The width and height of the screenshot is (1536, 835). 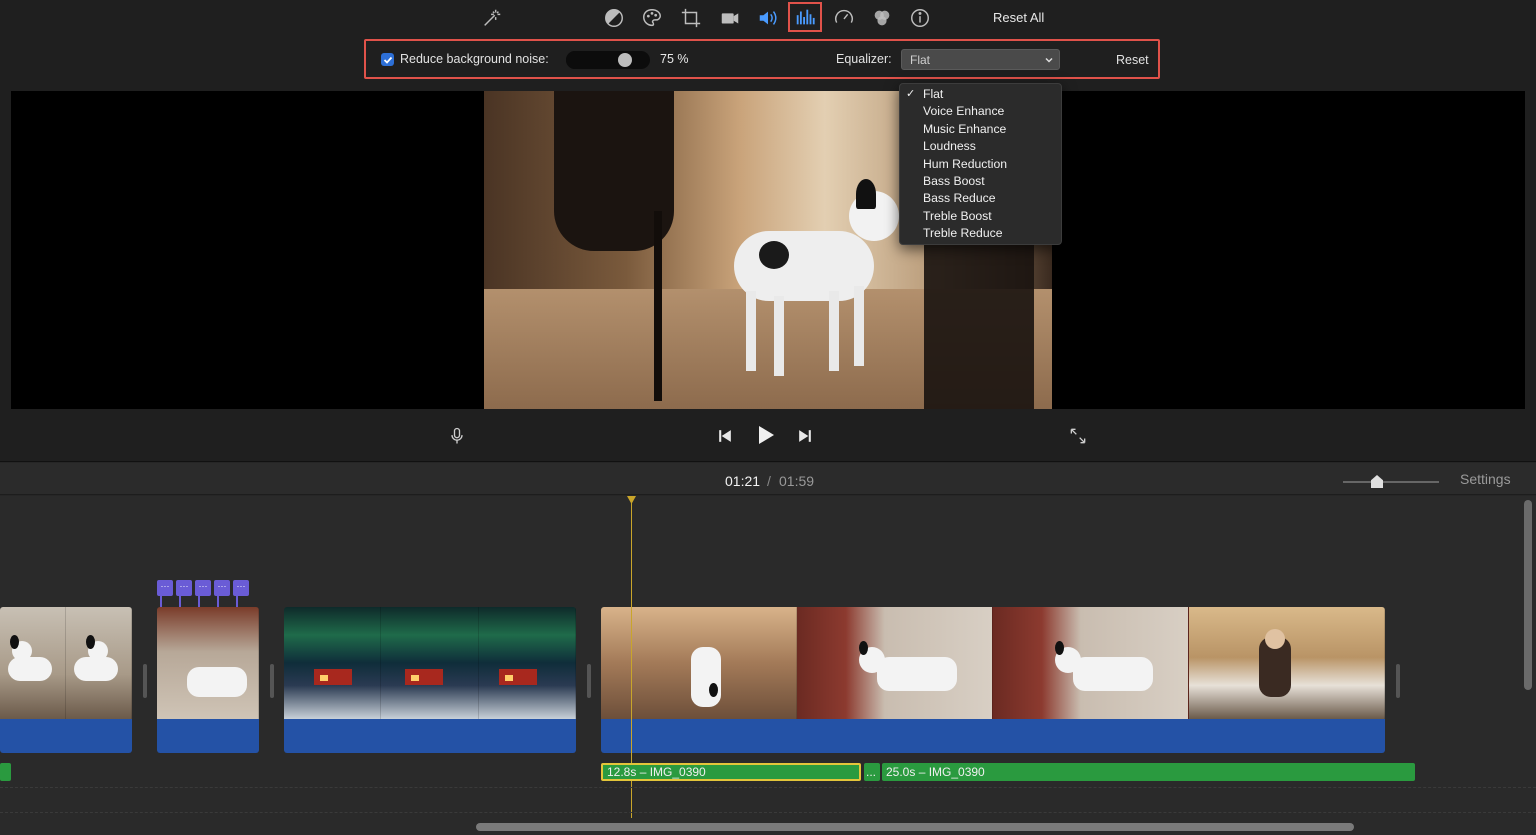 I want to click on audio-clip-fragment, so click(x=5, y=772).